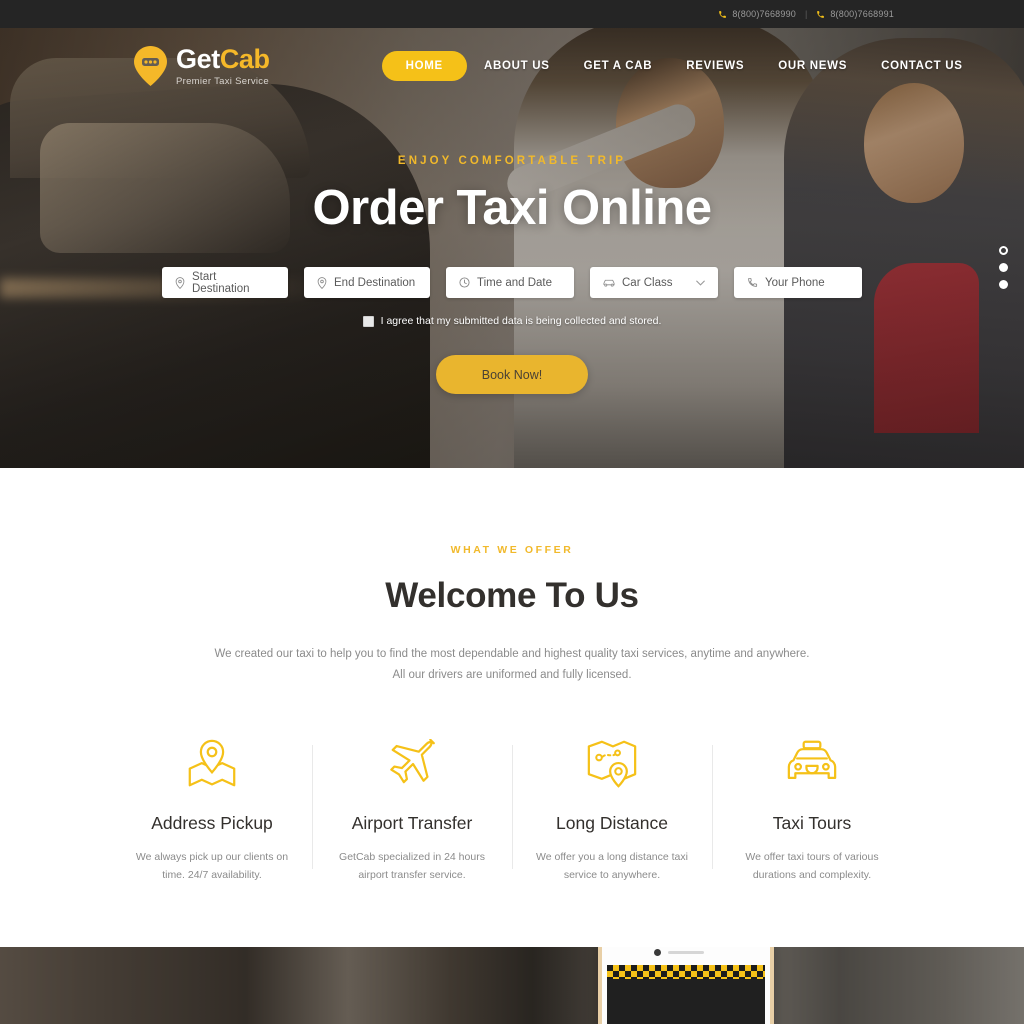 The width and height of the screenshot is (1024, 1024). I want to click on your-phone-field: Your Phone, so click(798, 282).